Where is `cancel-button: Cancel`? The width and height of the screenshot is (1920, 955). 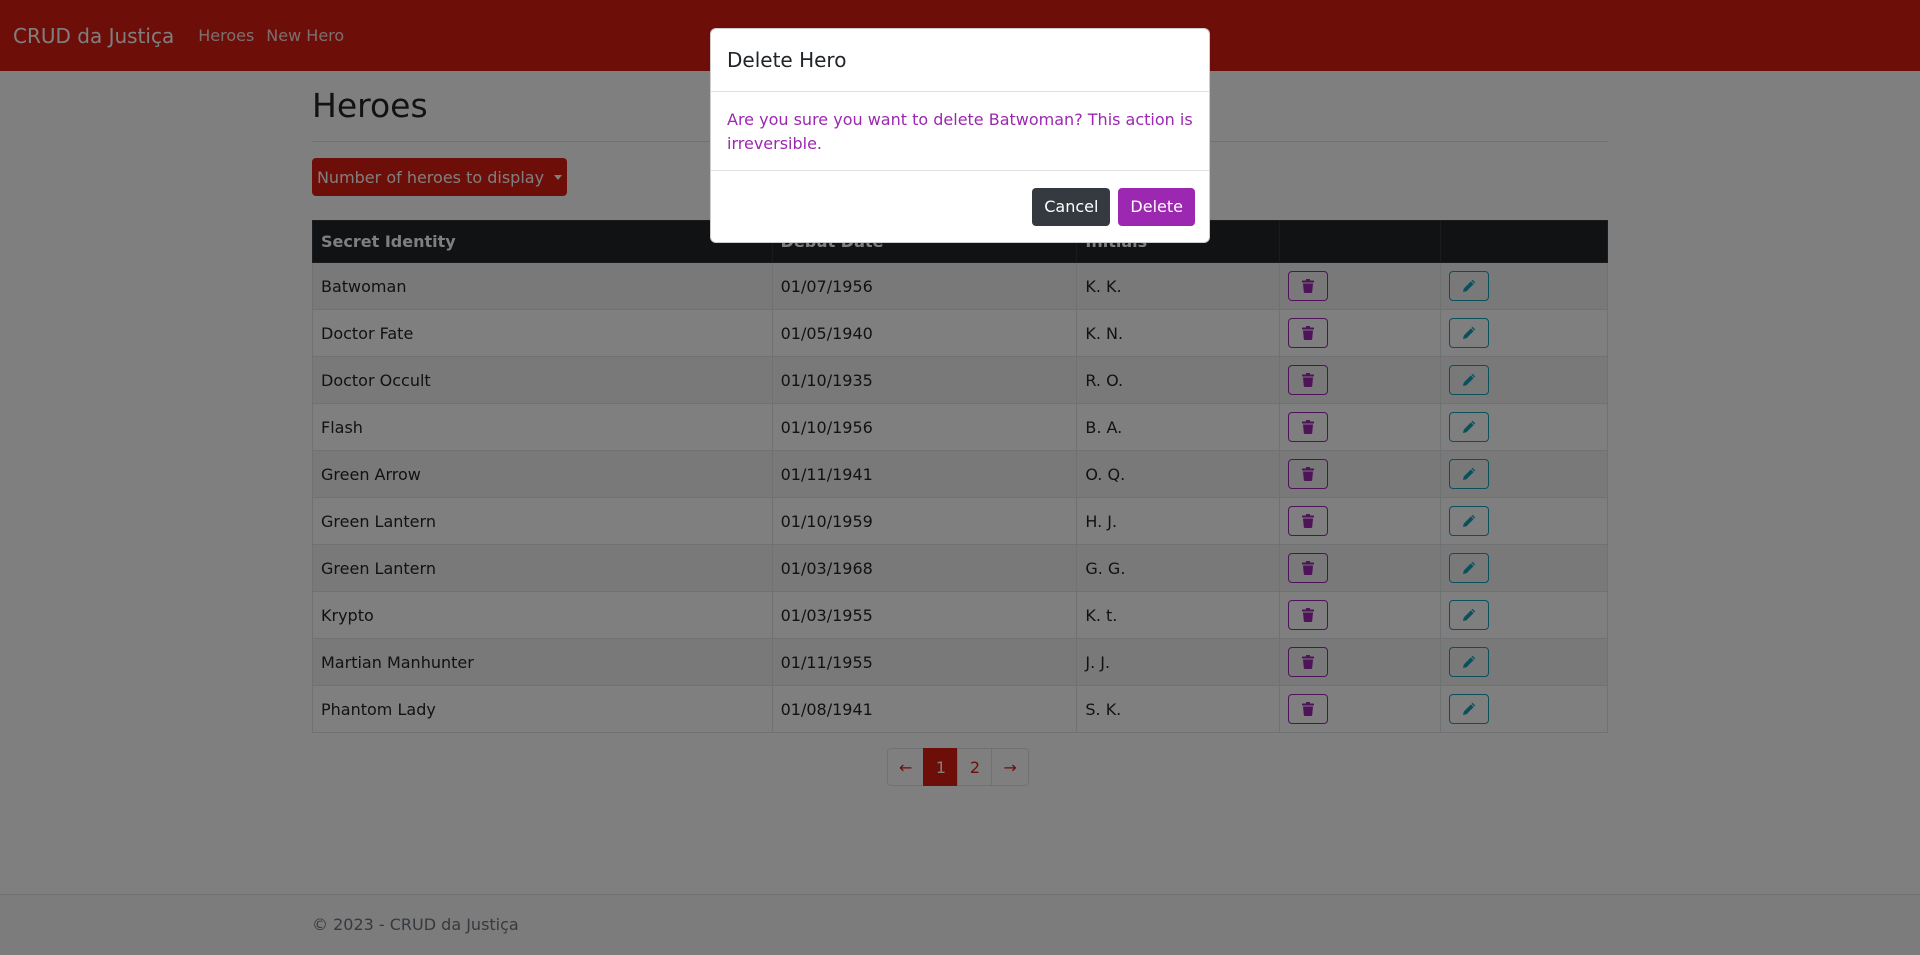
cancel-button: Cancel is located at coordinates (1071, 206).